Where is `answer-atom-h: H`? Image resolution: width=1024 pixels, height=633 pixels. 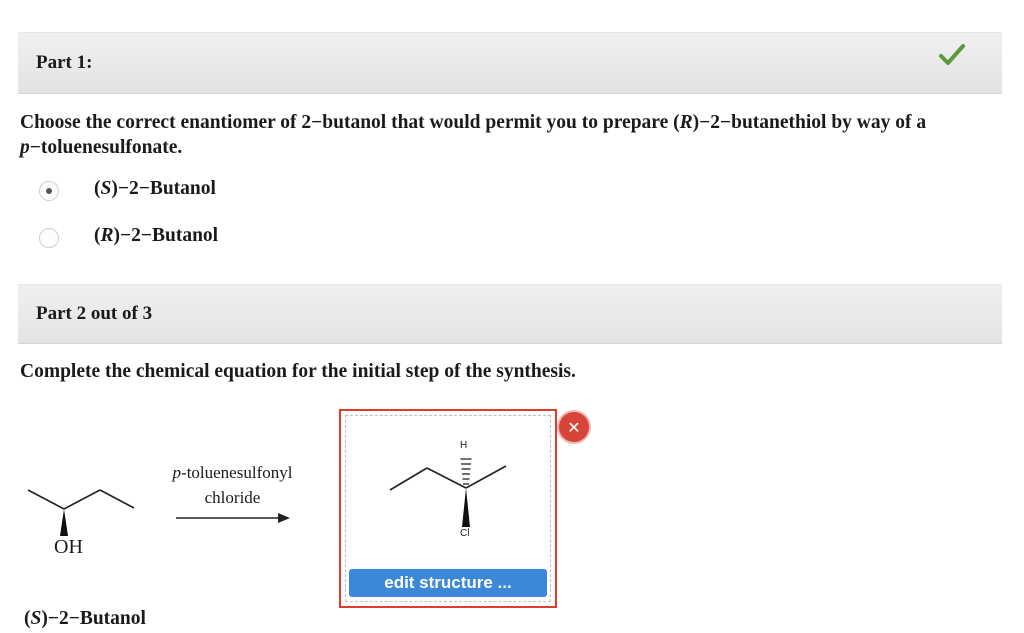
answer-atom-h: H is located at coordinates (464, 445).